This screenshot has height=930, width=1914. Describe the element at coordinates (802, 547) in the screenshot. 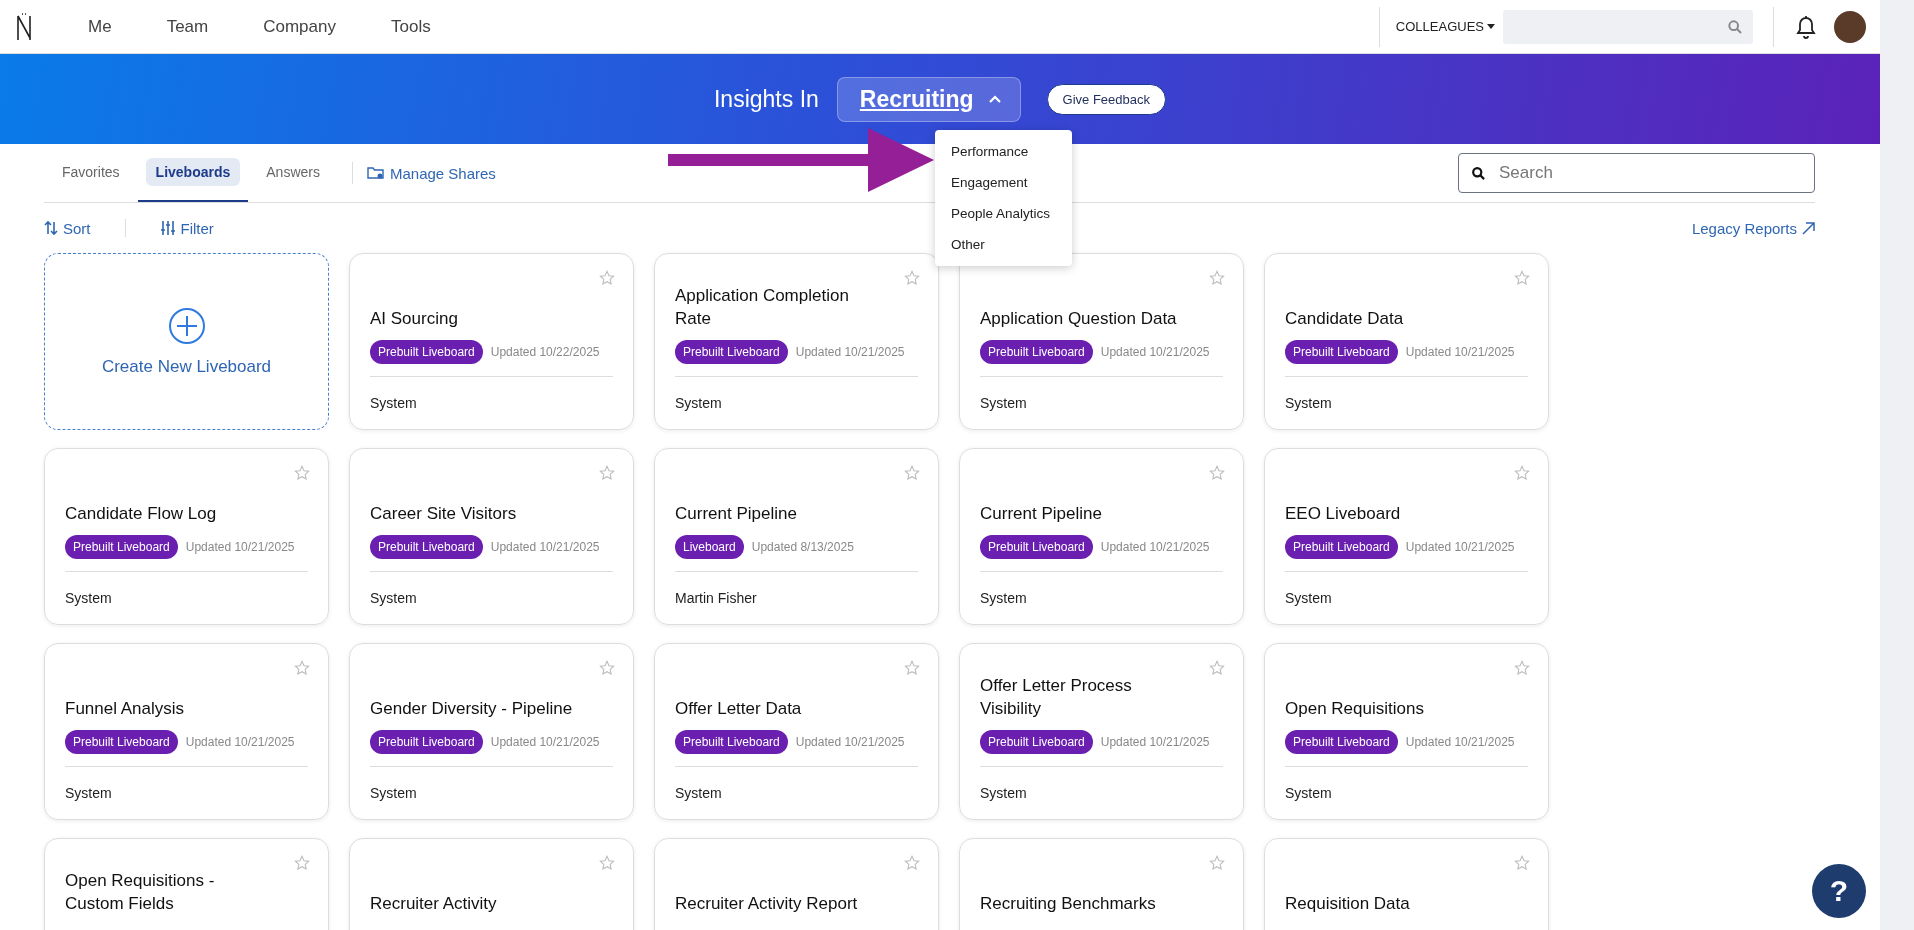

I see `updated-date: Updated 8/13/2025` at that location.